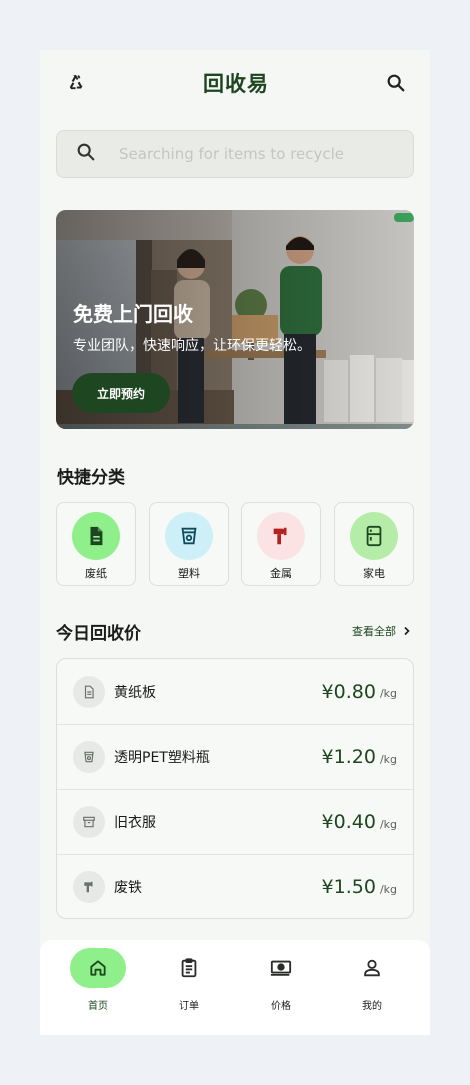  I want to click on category-label: 塑料, so click(189, 573).